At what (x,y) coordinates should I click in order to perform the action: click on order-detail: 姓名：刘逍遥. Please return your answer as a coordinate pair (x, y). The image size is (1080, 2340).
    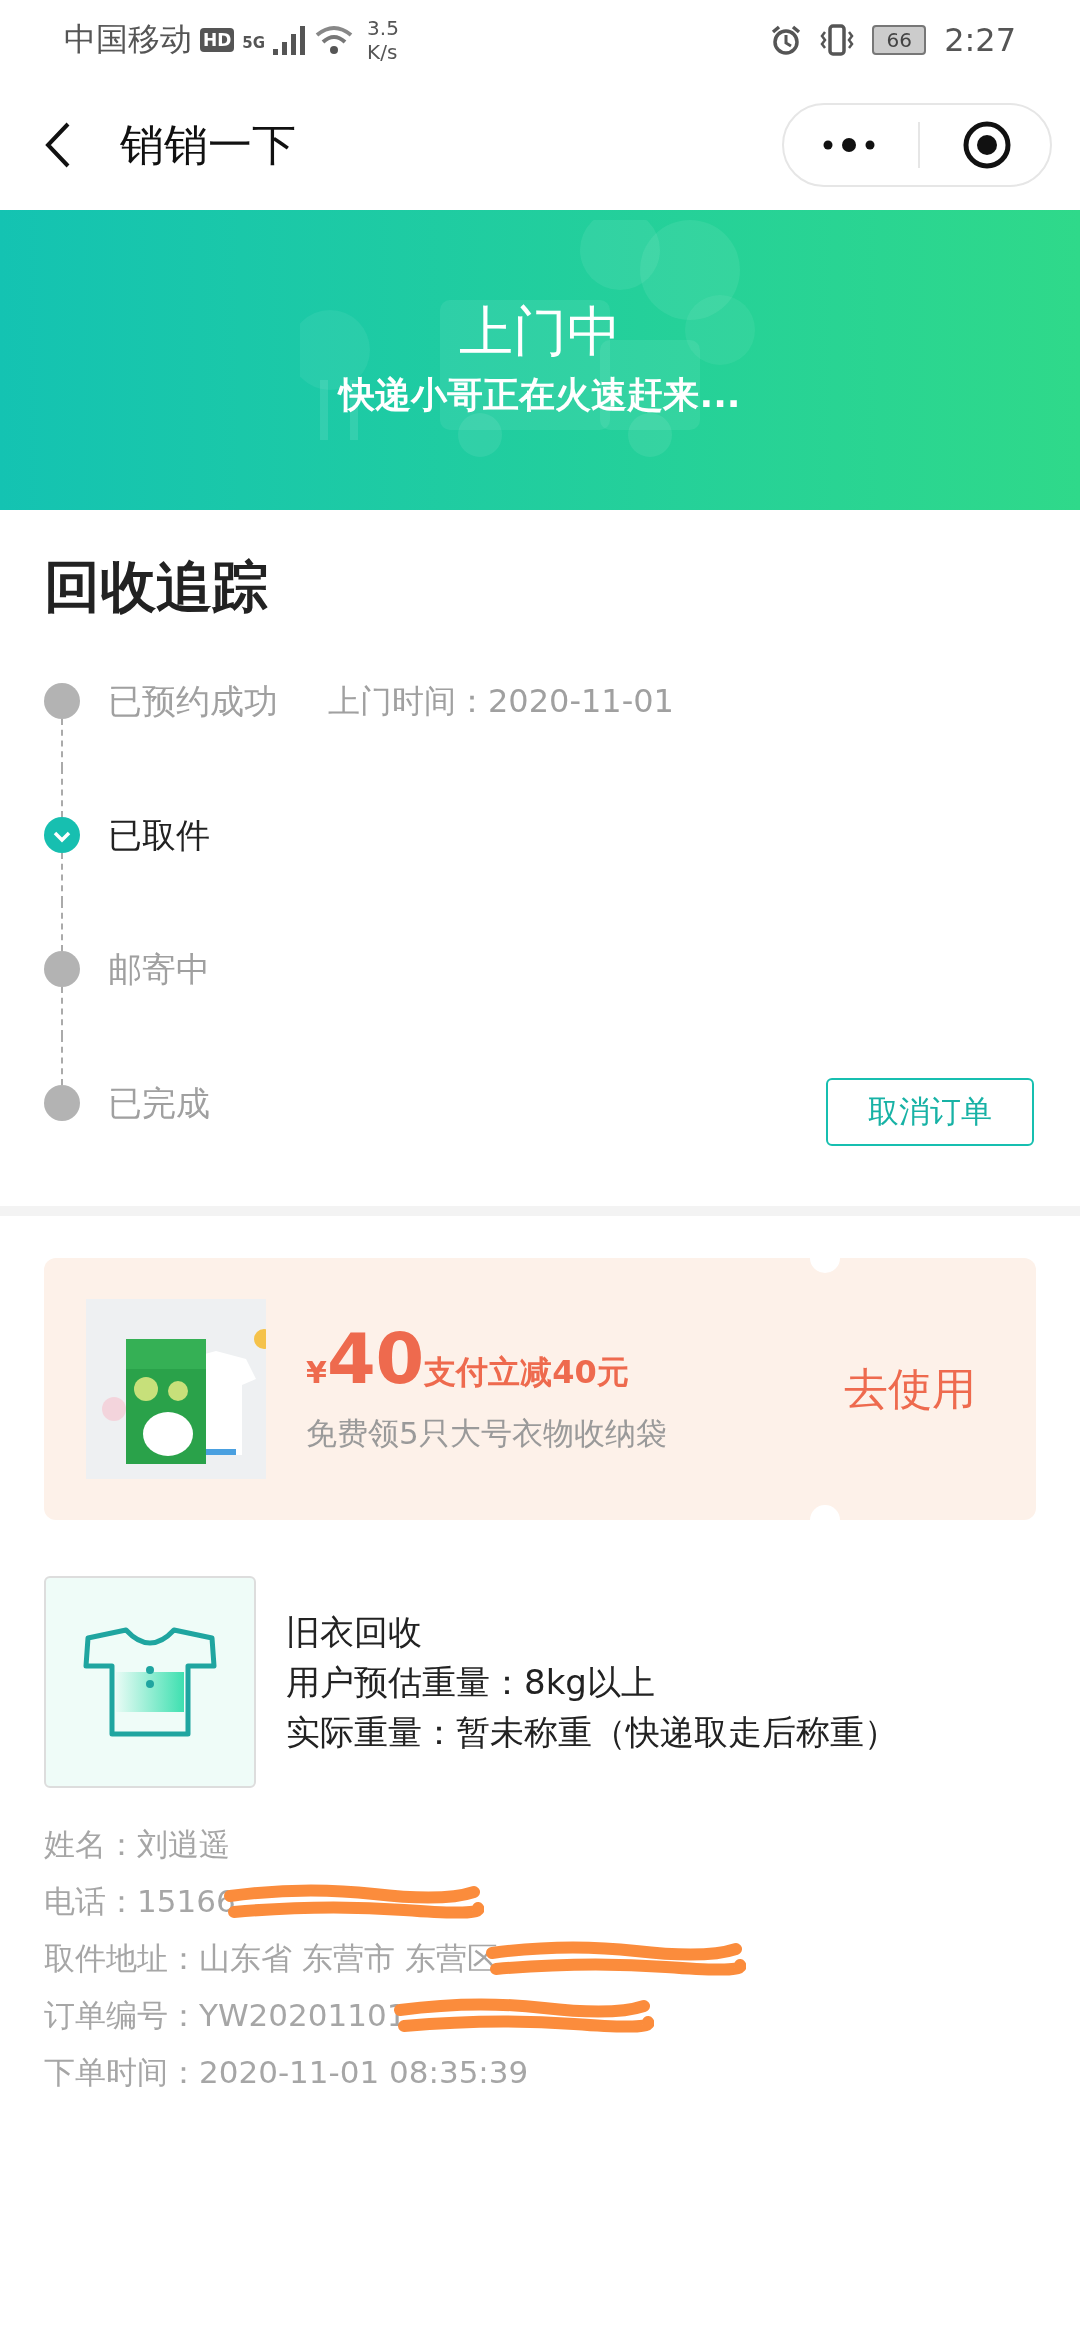
    Looking at the image, I should click on (137, 1844).